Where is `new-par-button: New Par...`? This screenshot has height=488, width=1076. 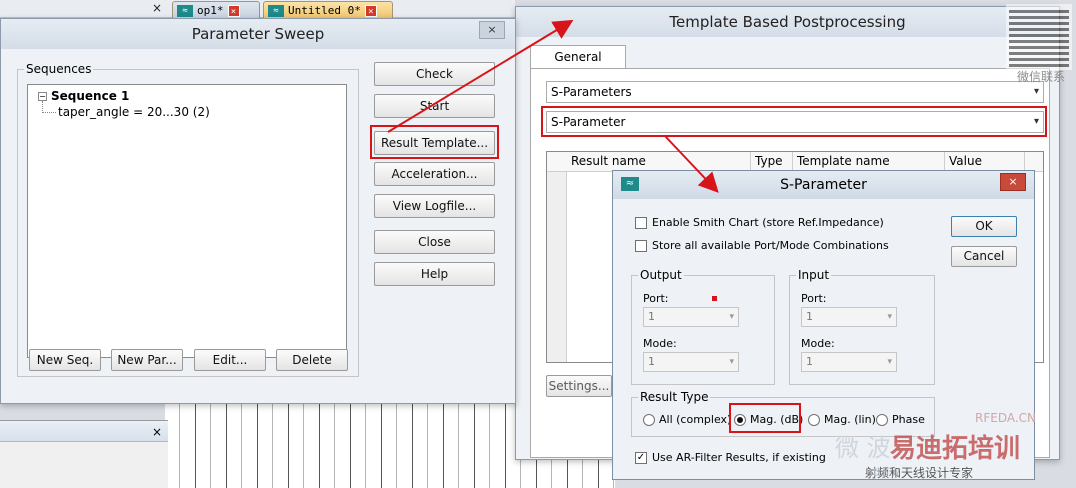 new-par-button: New Par... is located at coordinates (147, 360).